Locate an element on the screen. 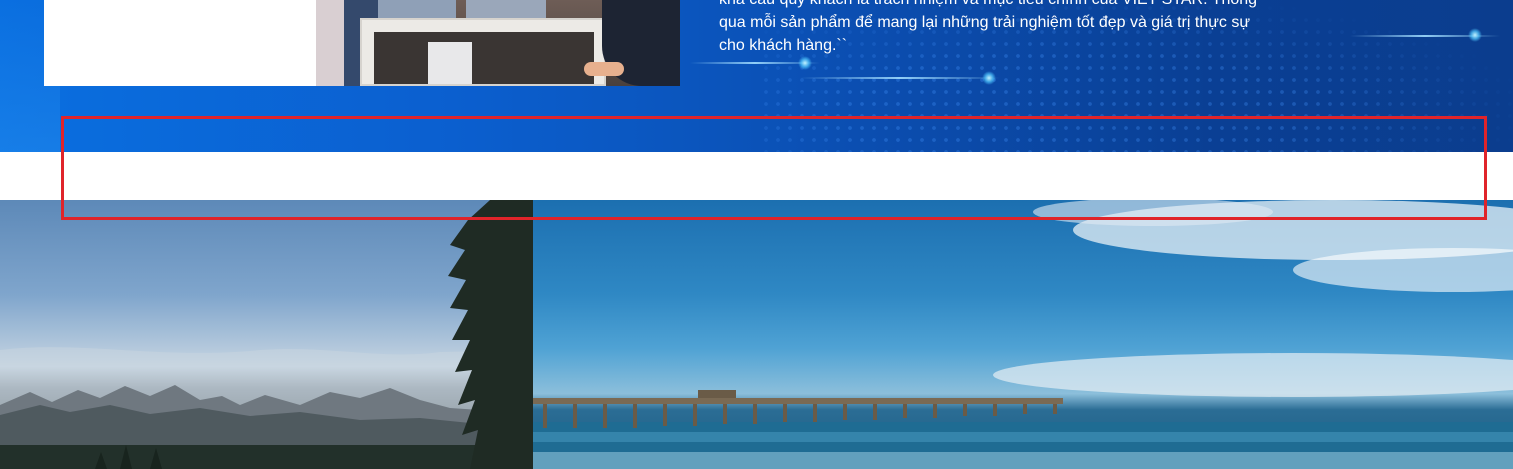  white-card-panel is located at coordinates (180, 43).